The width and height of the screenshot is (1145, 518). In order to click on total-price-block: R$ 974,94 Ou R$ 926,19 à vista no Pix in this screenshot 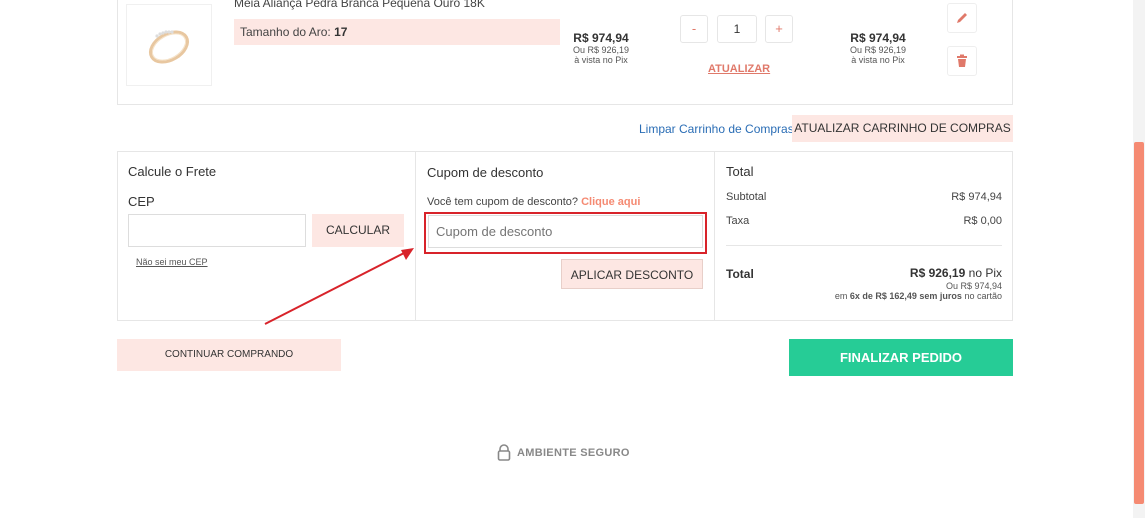, I will do `click(878, 48)`.